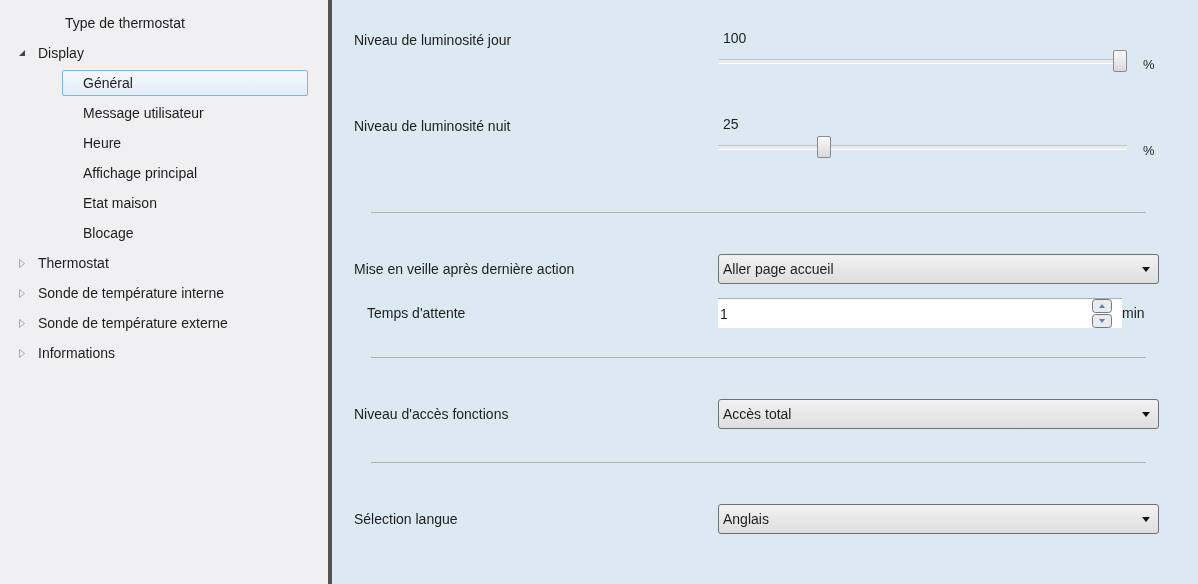 The image size is (1198, 584). What do you see at coordinates (731, 124) in the screenshot?
I see `slider-value: 25` at bounding box center [731, 124].